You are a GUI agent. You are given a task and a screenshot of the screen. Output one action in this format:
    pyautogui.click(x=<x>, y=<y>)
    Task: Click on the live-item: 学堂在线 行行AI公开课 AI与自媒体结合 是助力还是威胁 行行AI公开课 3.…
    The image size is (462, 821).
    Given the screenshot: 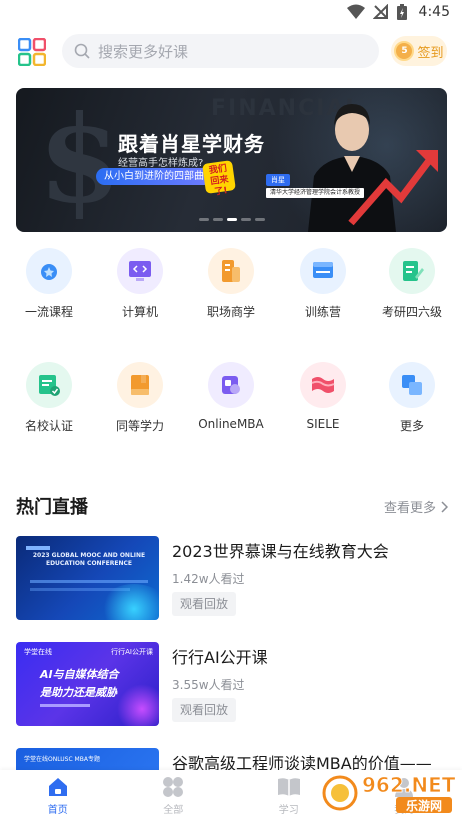 What is the action you would take?
    pyautogui.click(x=232, y=686)
    